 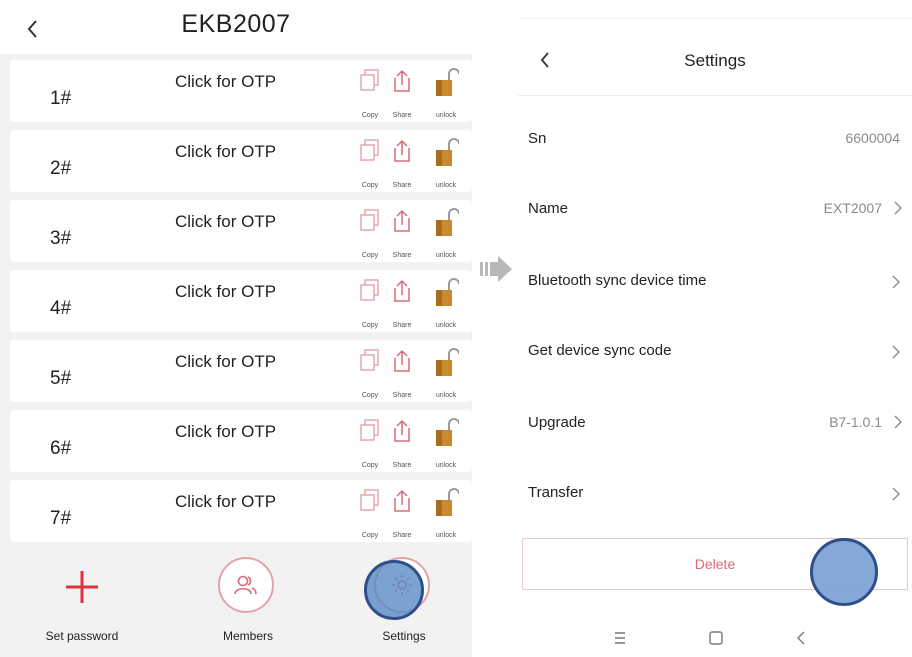 What do you see at coordinates (715, 211) in the screenshot?
I see `name-row: Name EXT2007` at bounding box center [715, 211].